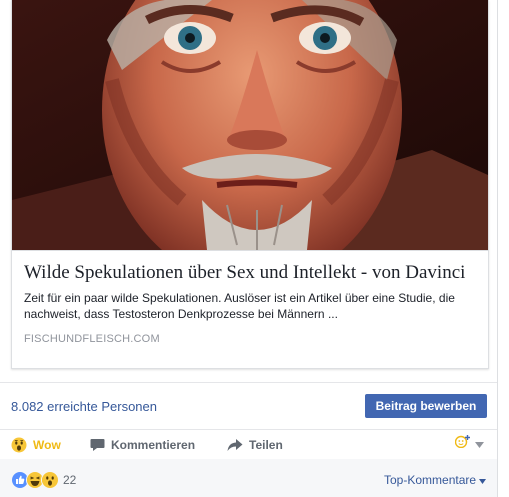  I want to click on action-bar: Wow Kommentieren Teilen, so click(248, 444).